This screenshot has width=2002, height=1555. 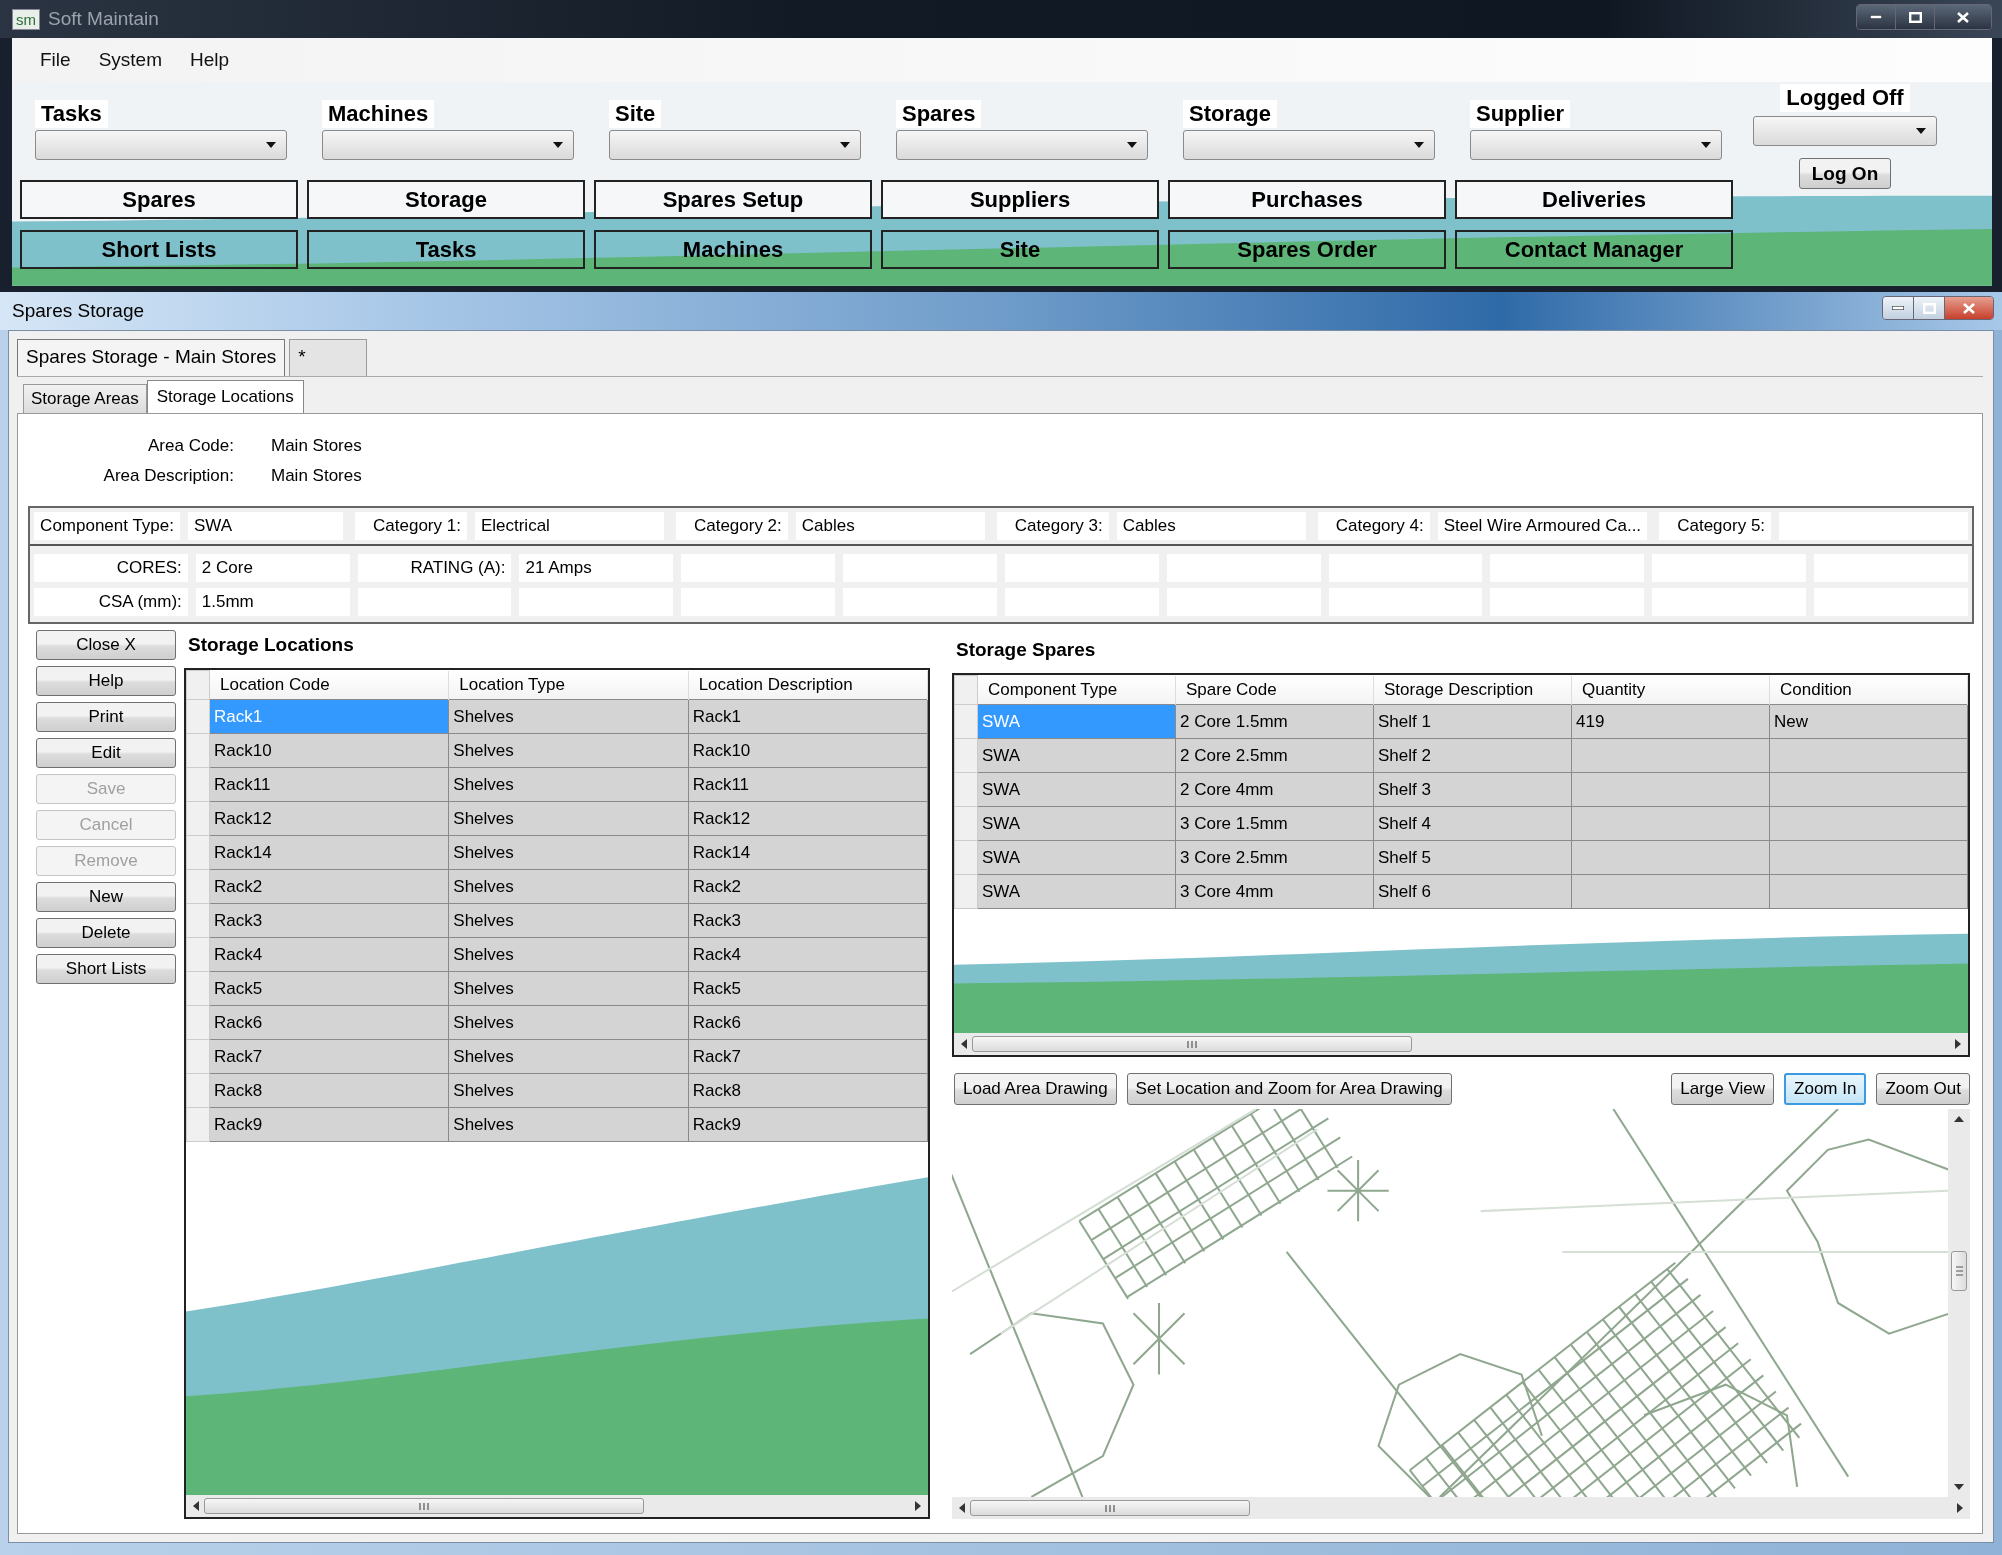 What do you see at coordinates (808, 920) in the screenshot?
I see `table-cell: Rack3` at bounding box center [808, 920].